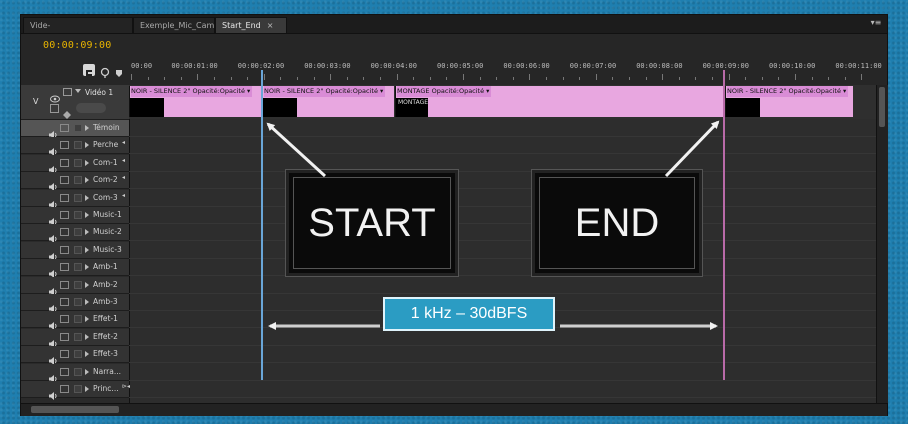  Describe the element at coordinates (67, 111) in the screenshot. I see `keyframe-diamond-icon` at that location.